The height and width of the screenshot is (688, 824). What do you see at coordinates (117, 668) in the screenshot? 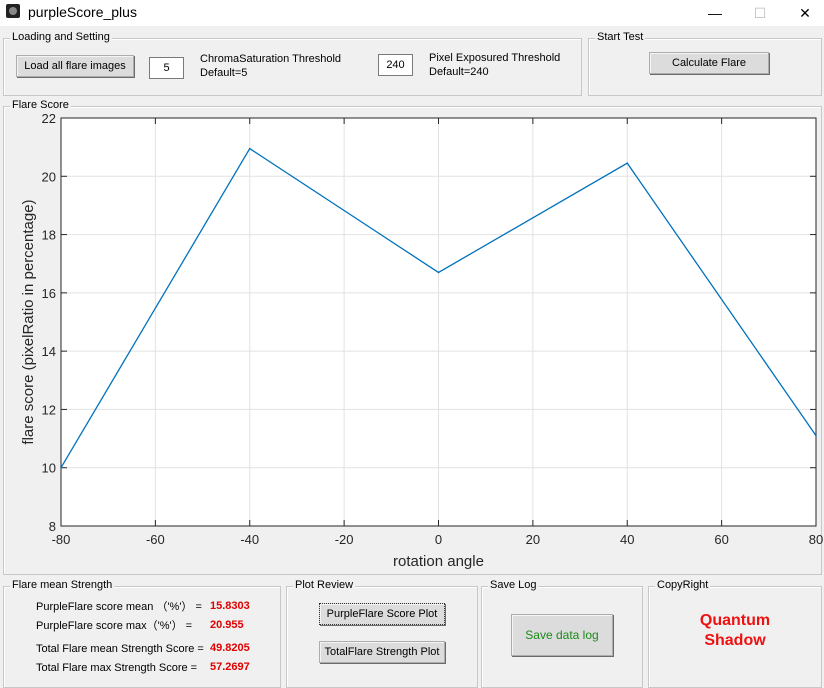
I see `total-max-label: Total Flare max Strength Score =` at bounding box center [117, 668].